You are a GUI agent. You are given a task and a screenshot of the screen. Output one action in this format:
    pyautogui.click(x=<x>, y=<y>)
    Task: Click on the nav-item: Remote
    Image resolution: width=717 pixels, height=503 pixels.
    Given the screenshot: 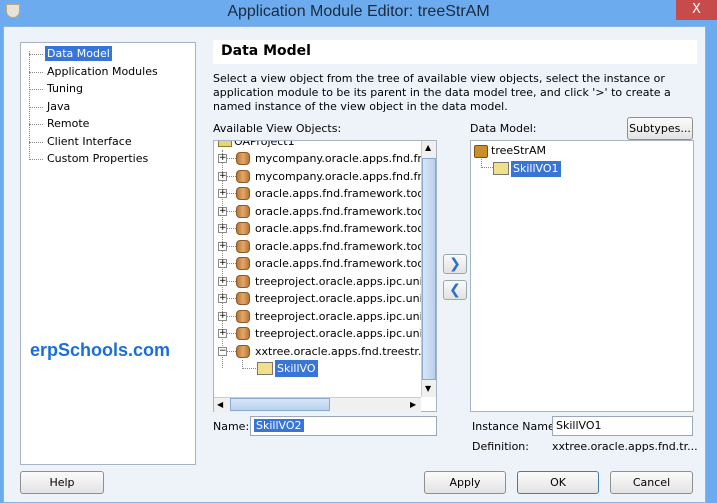 What is the action you would take?
    pyautogui.click(x=68, y=123)
    